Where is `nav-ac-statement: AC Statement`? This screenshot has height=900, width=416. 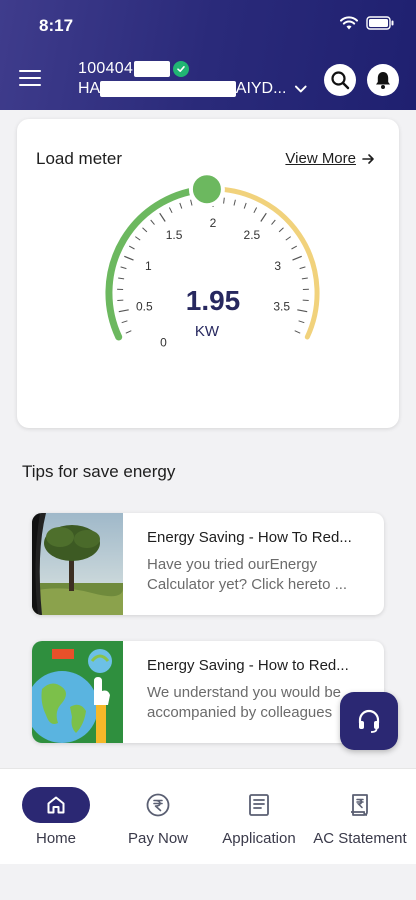
nav-ac-statement: AC Statement is located at coordinates (360, 817).